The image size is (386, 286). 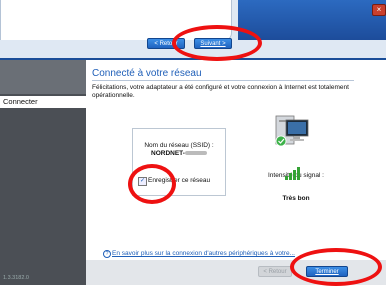 What do you see at coordinates (179, 145) in the screenshot?
I see `ssid-label: Nom du réseau (SSID) :` at bounding box center [179, 145].